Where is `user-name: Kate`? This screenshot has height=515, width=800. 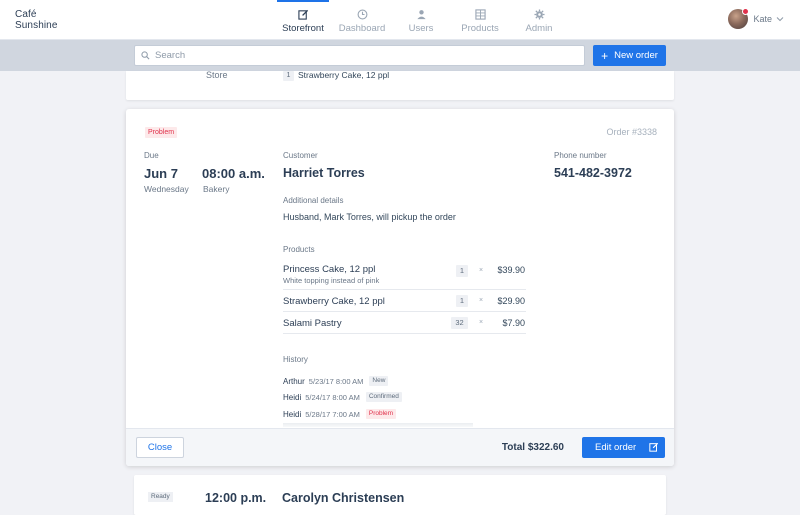 user-name: Kate is located at coordinates (762, 19).